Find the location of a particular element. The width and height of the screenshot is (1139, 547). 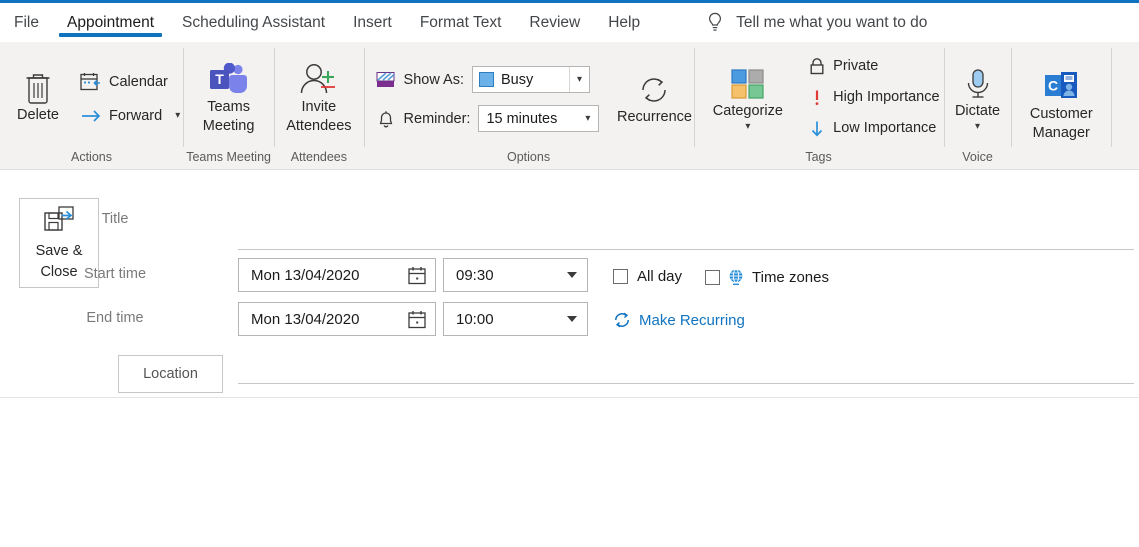

tab-appointment-label: Appointment is located at coordinates (110, 22).